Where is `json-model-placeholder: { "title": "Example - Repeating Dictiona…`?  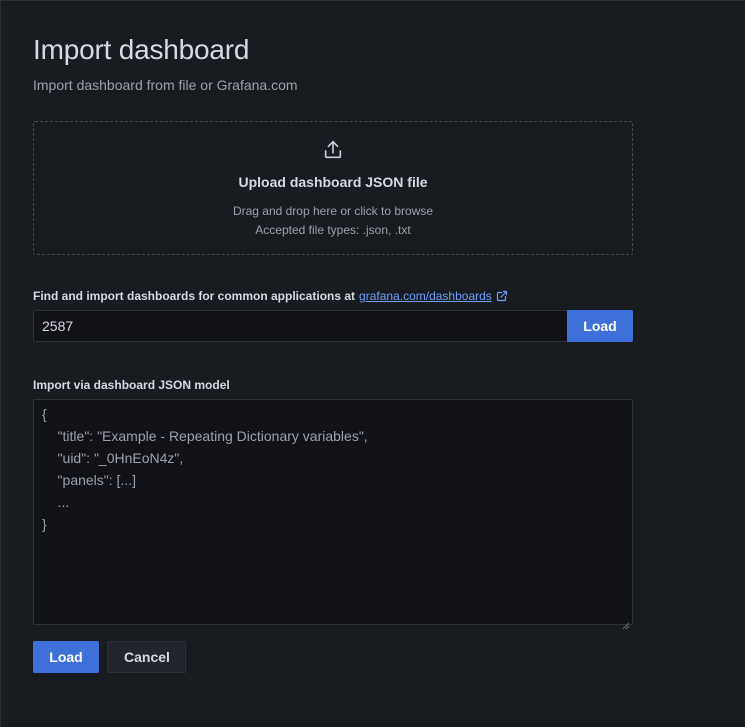 json-model-placeholder: { "title": "Example - Repeating Dictiona… is located at coordinates (205, 469).